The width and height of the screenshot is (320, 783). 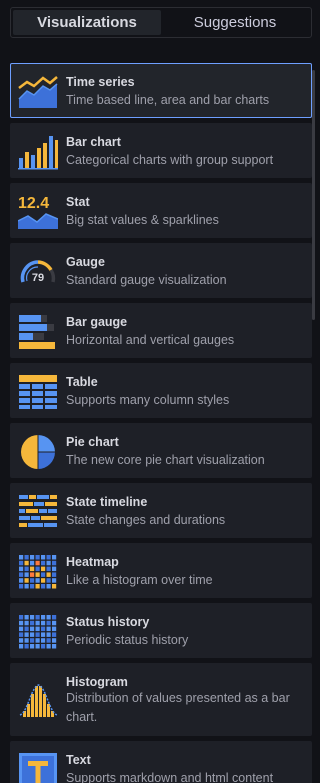 What do you see at coordinates (161, 570) in the screenshot?
I see `viz-card-heatmap: Heatmap Like a histogram over time` at bounding box center [161, 570].